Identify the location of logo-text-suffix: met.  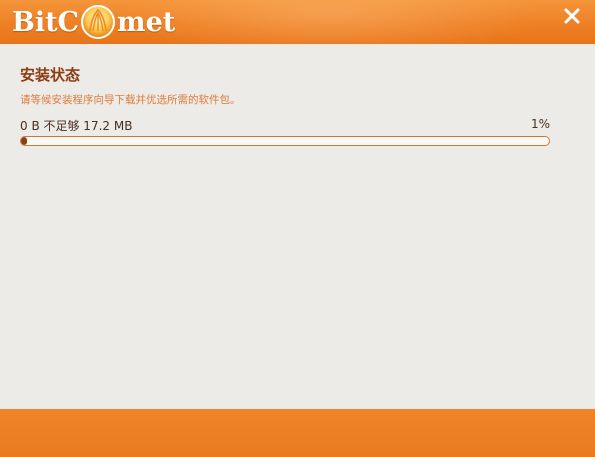
(146, 22).